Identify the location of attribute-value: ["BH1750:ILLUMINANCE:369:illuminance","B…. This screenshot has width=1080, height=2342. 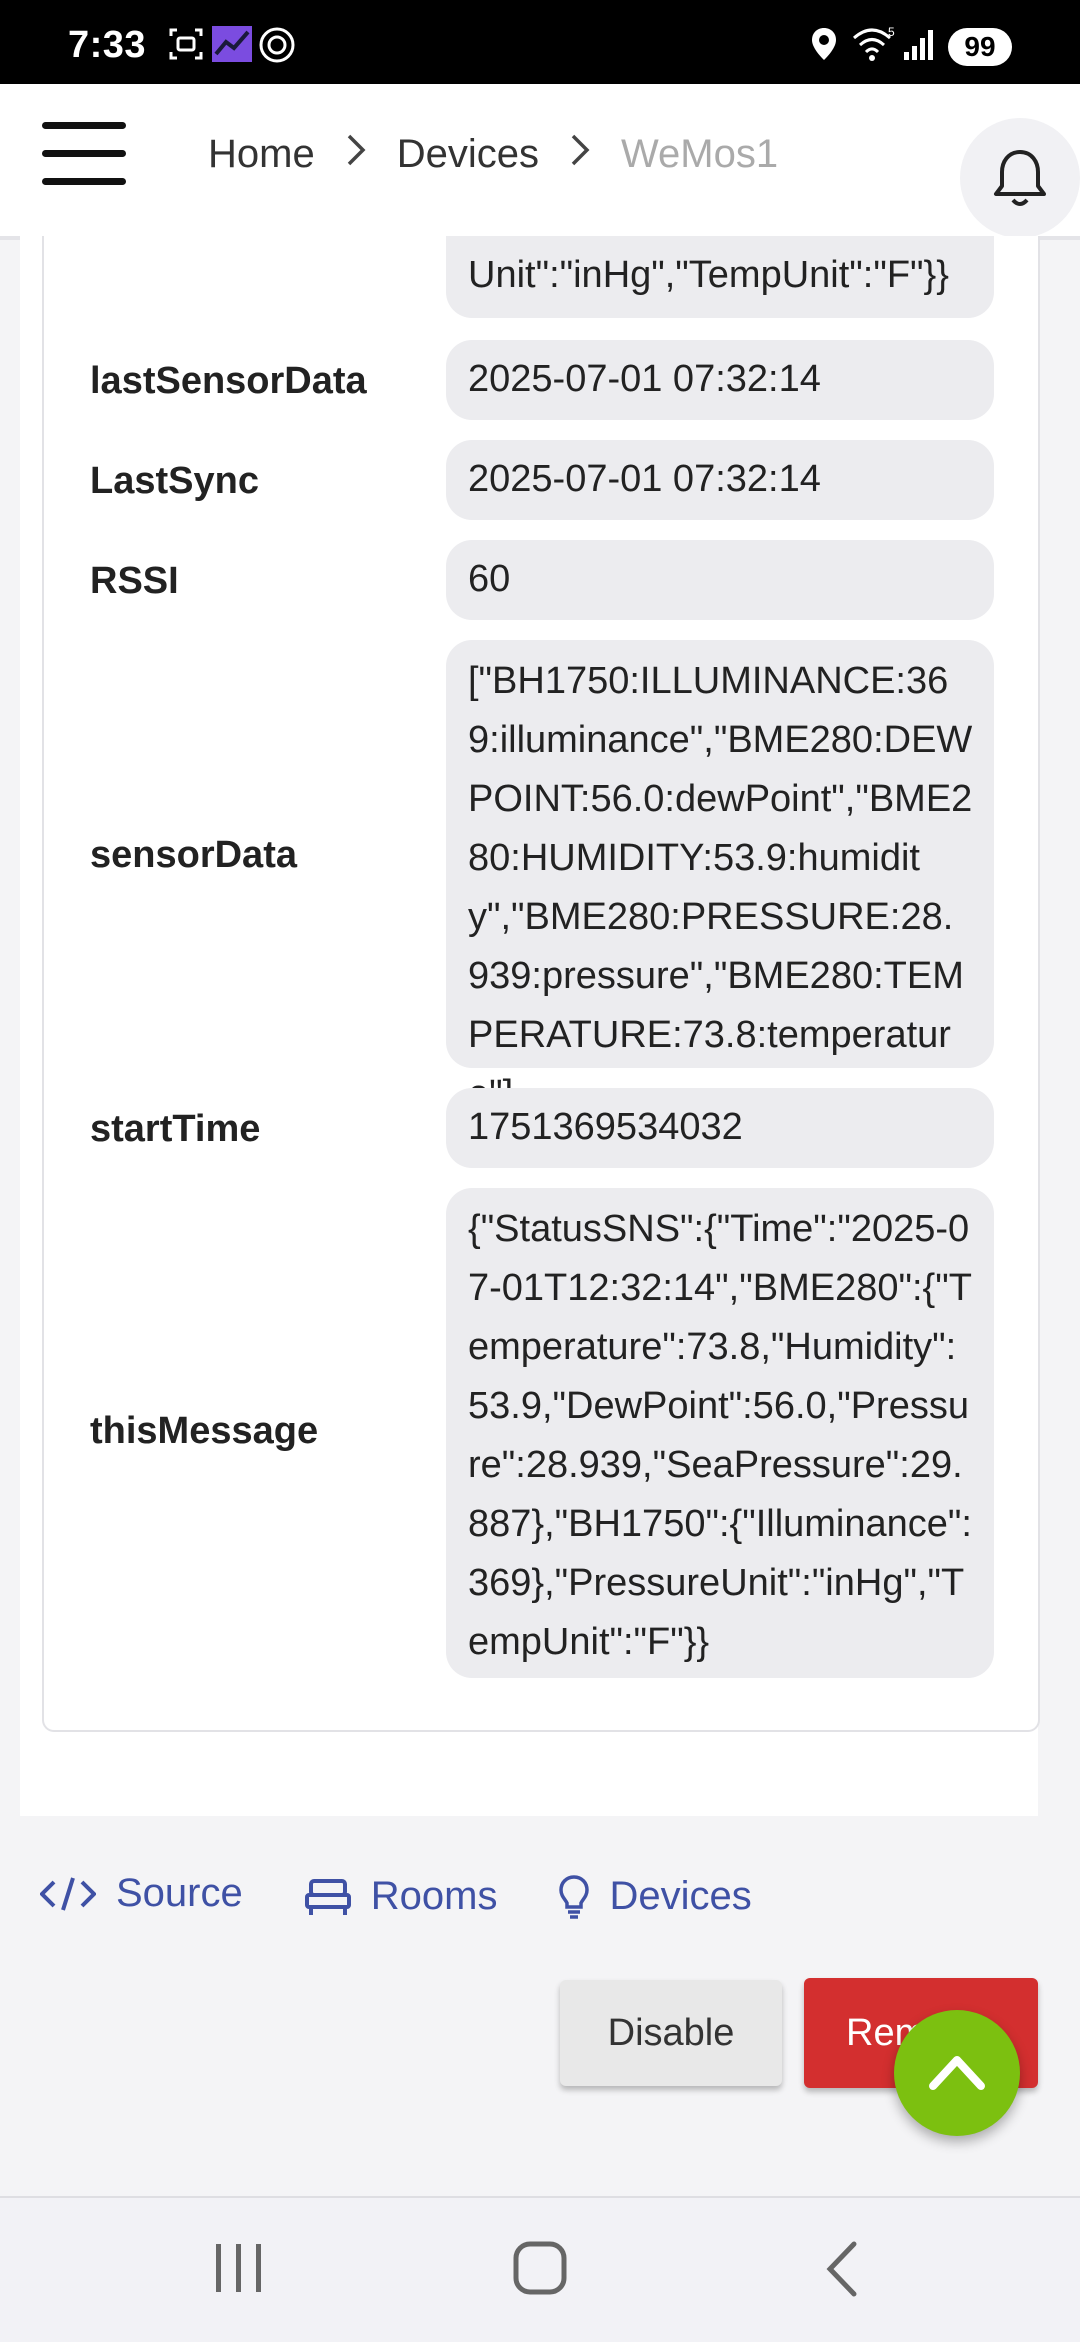
(720, 877).